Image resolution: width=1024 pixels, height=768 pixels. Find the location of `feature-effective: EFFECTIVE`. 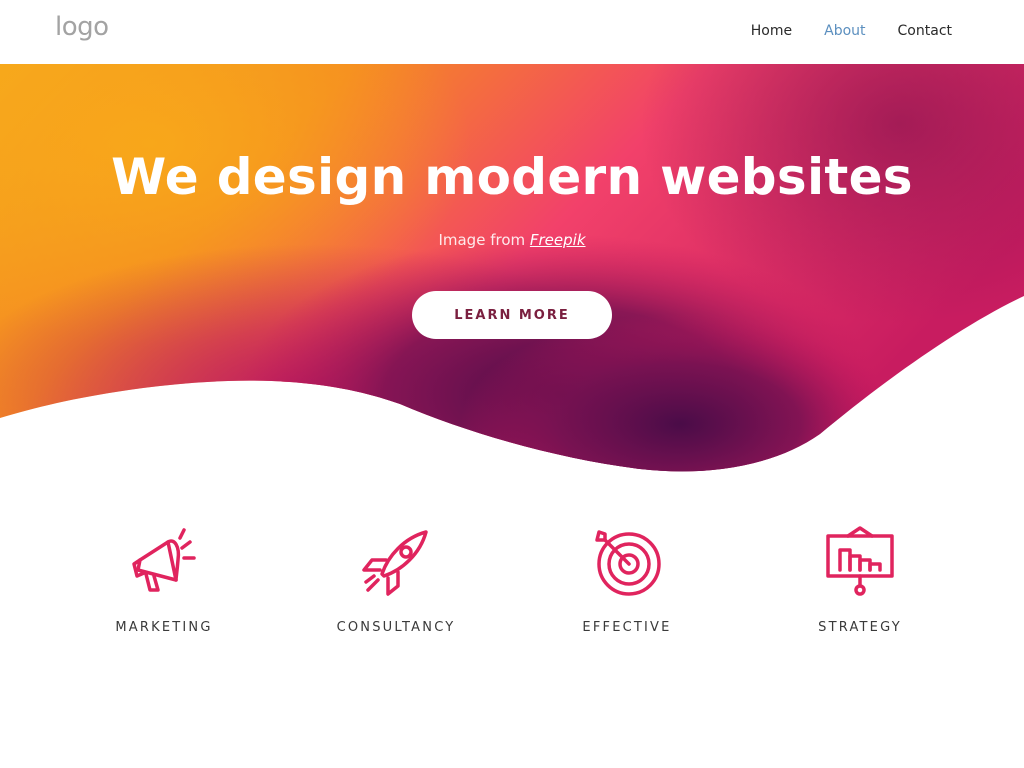

feature-effective: EFFECTIVE is located at coordinates (627, 580).